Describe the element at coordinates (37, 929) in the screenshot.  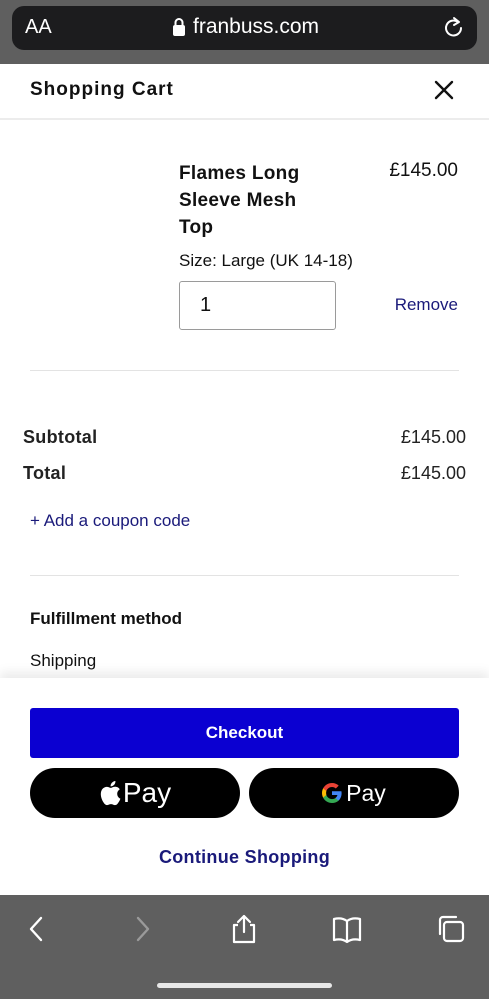
I see `back-icon` at that location.